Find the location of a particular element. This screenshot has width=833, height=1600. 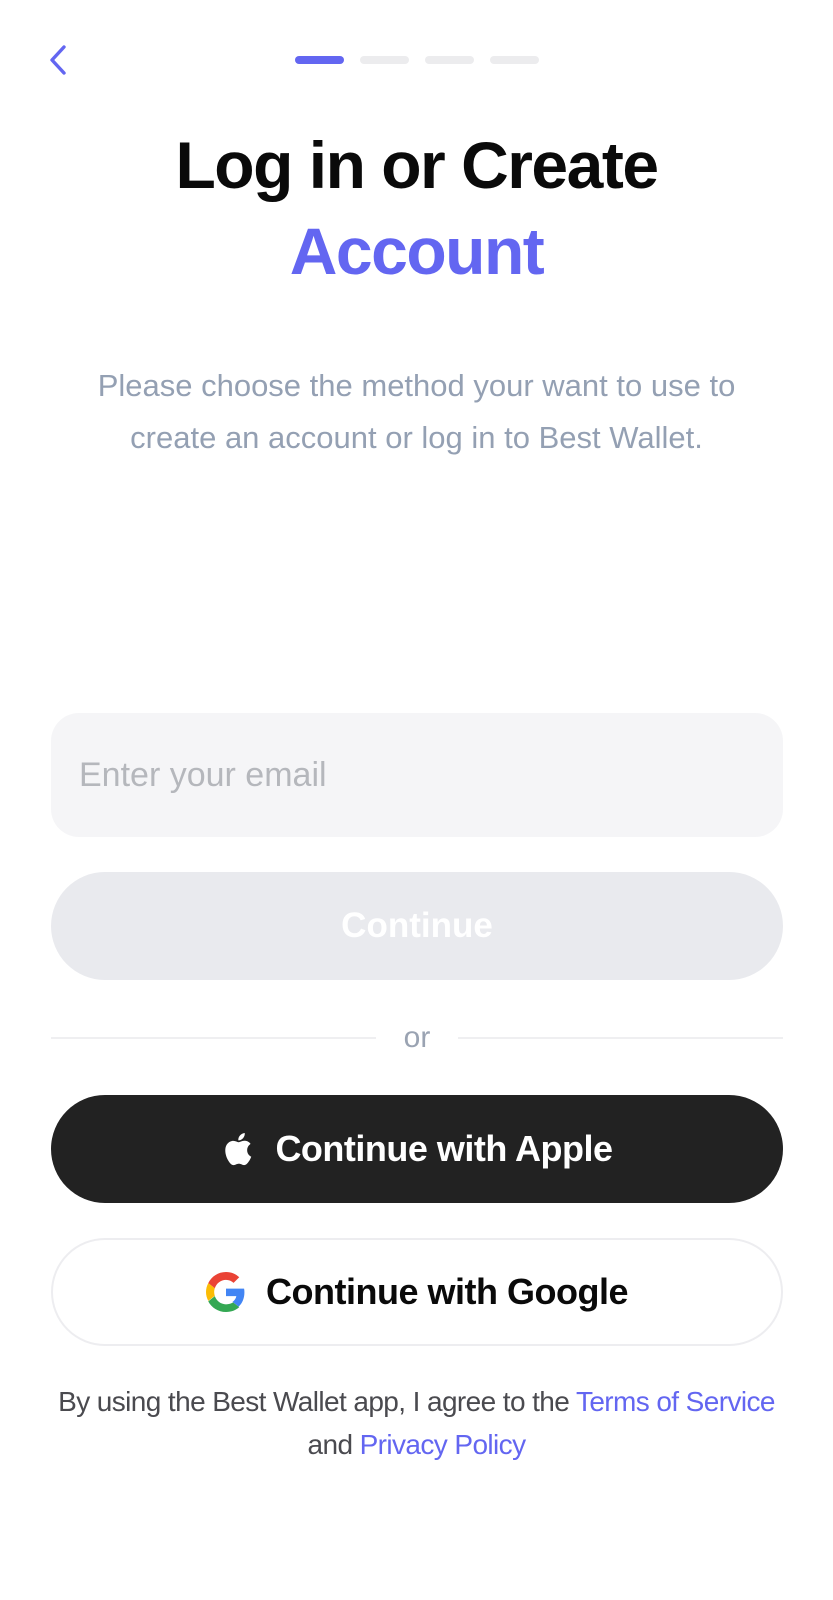

page-title-line1: Log in or Create is located at coordinates (417, 165).